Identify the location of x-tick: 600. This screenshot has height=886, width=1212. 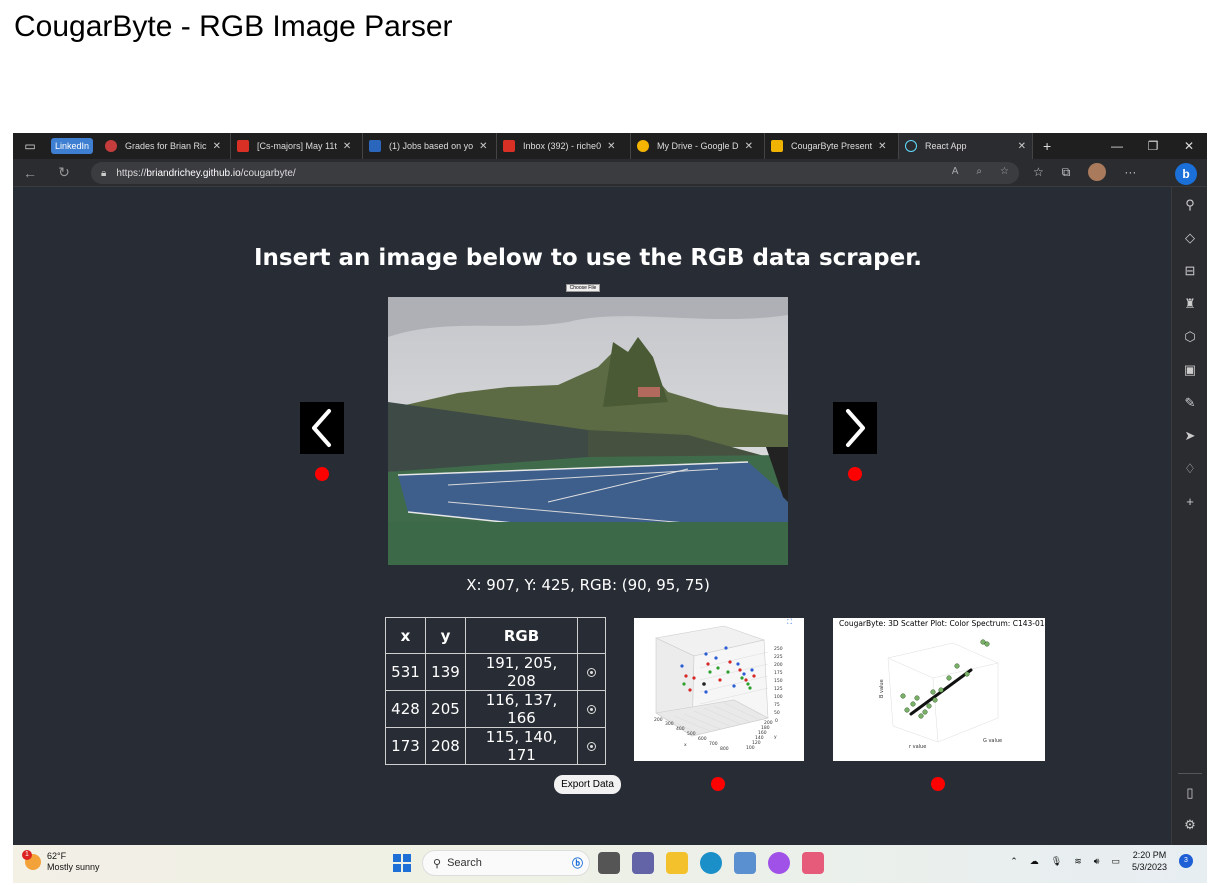
(702, 739).